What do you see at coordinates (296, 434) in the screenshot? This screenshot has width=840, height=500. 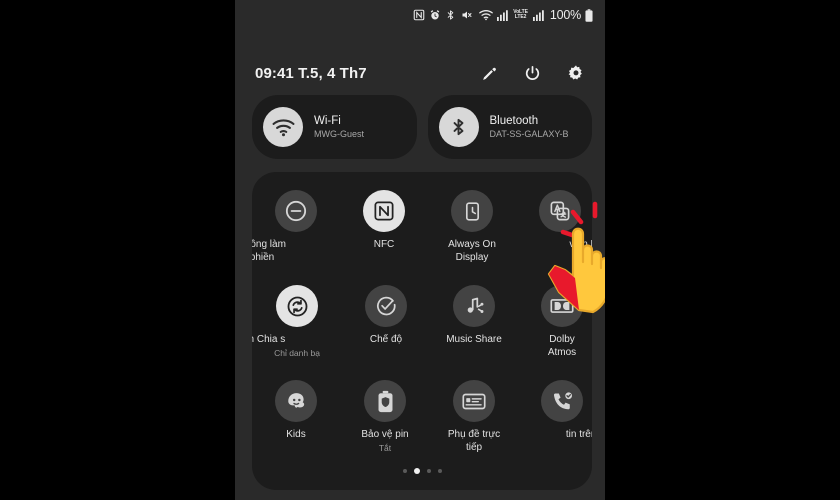 I see `tile-label: Kids` at bounding box center [296, 434].